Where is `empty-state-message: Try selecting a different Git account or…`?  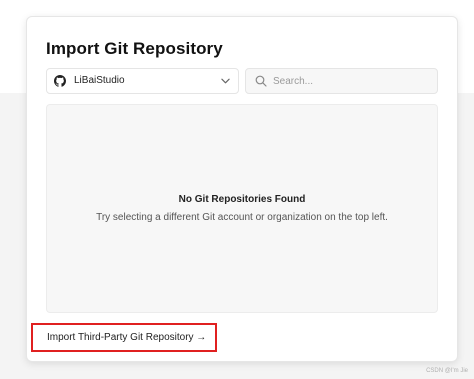
empty-state-message: Try selecting a different Git account or… is located at coordinates (242, 217).